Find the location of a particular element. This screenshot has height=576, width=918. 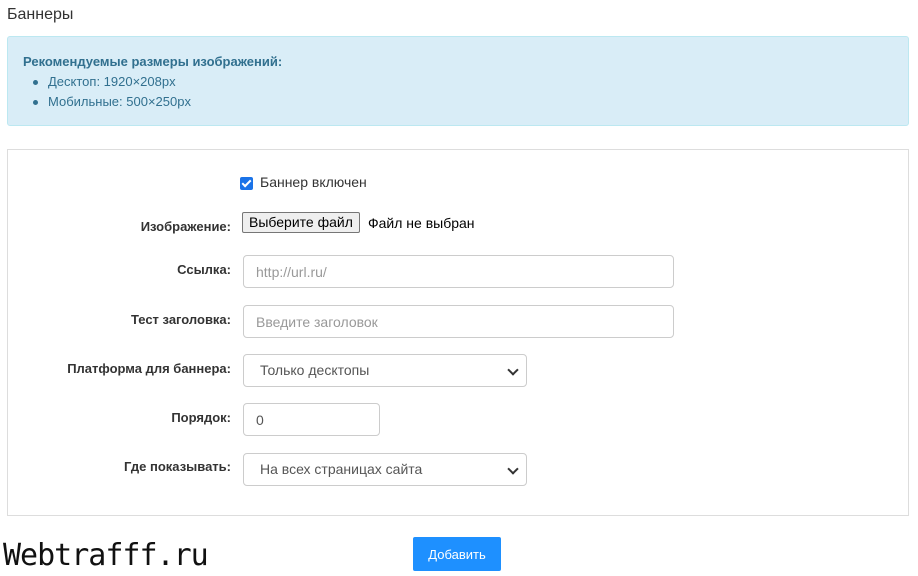

watermark: Webtrafff.ru is located at coordinates (106, 555).